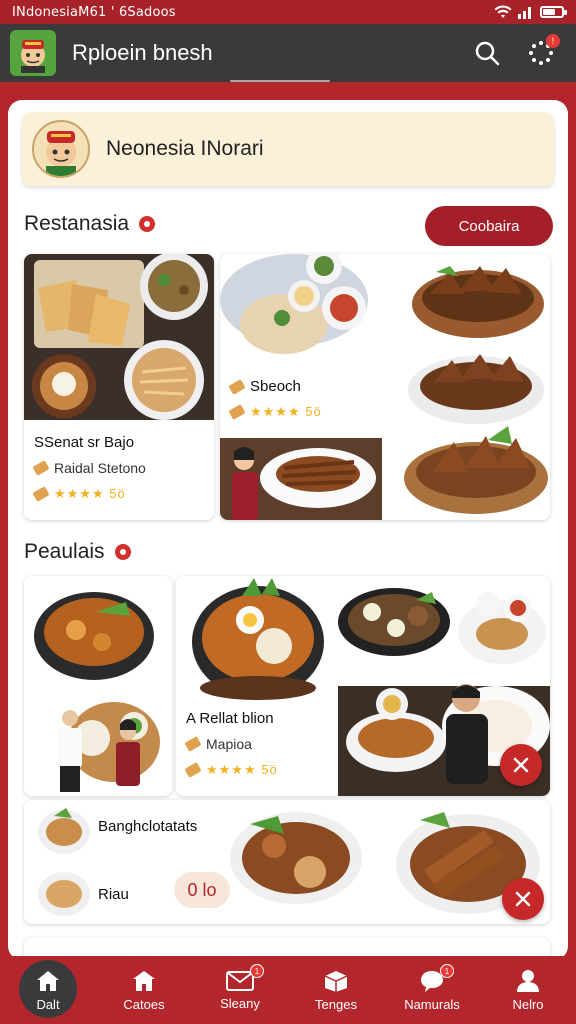 The image size is (576, 1024). What do you see at coordinates (524, 13) in the screenshot?
I see `signal-icon` at bounding box center [524, 13].